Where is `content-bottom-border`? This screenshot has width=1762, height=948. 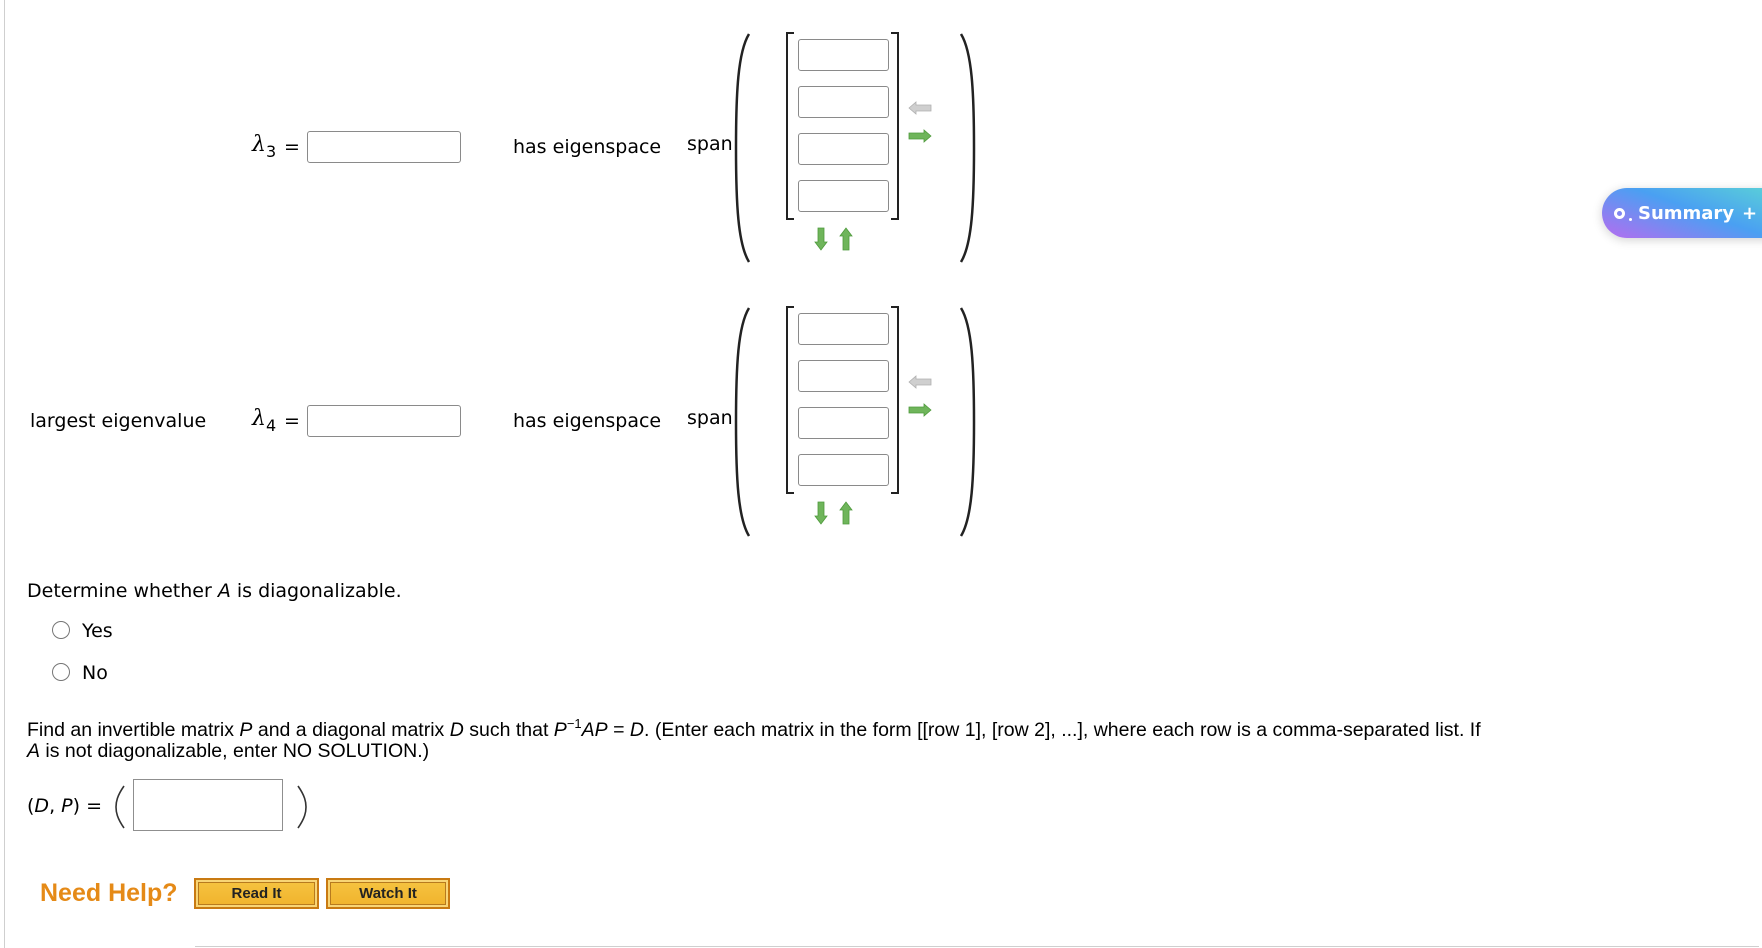
content-bottom-border is located at coordinates (977, 946).